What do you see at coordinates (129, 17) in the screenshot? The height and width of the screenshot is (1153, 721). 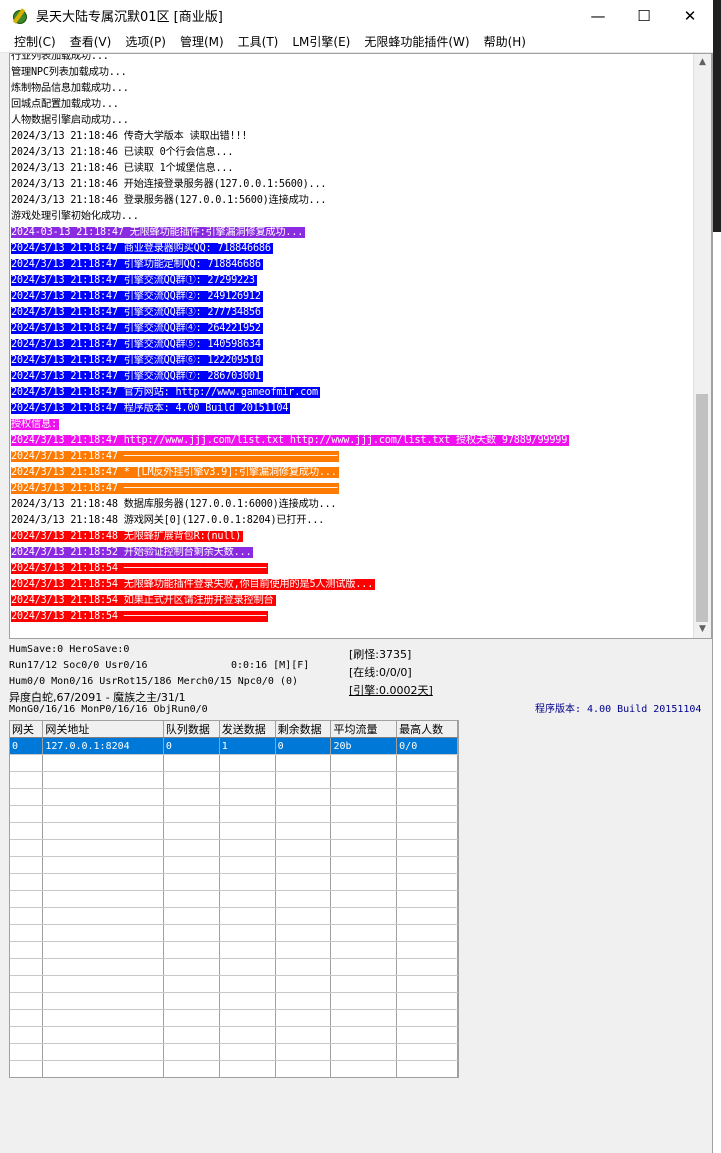 I see `window-title: 昊天大陆专属沉默01区 [商业版]` at bounding box center [129, 17].